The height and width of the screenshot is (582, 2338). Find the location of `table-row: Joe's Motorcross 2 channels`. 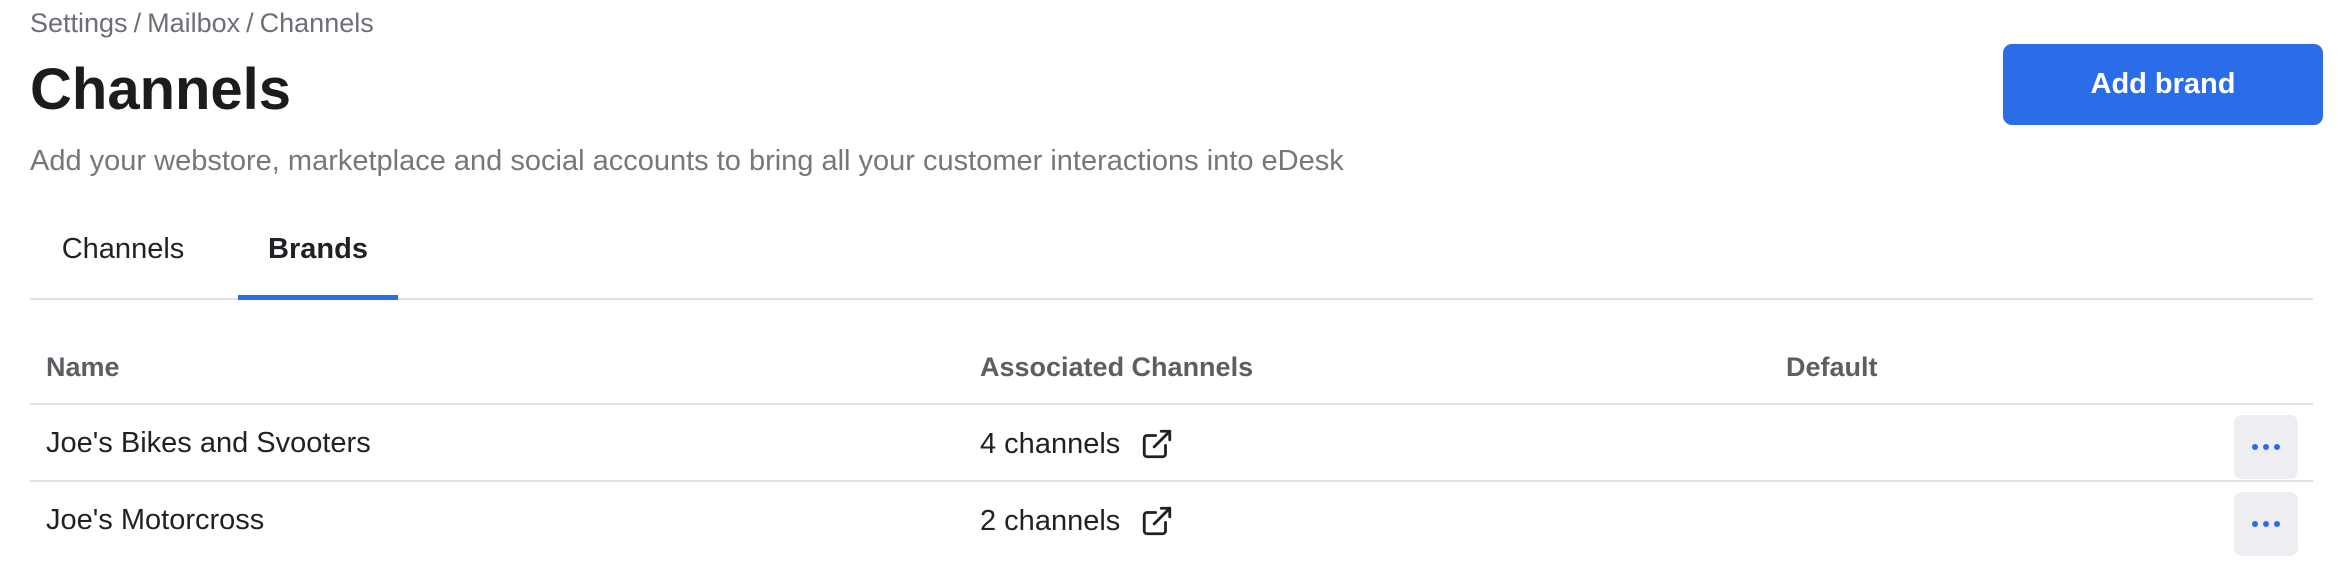

table-row: Joe's Motorcross 2 channels is located at coordinates (1171, 519).